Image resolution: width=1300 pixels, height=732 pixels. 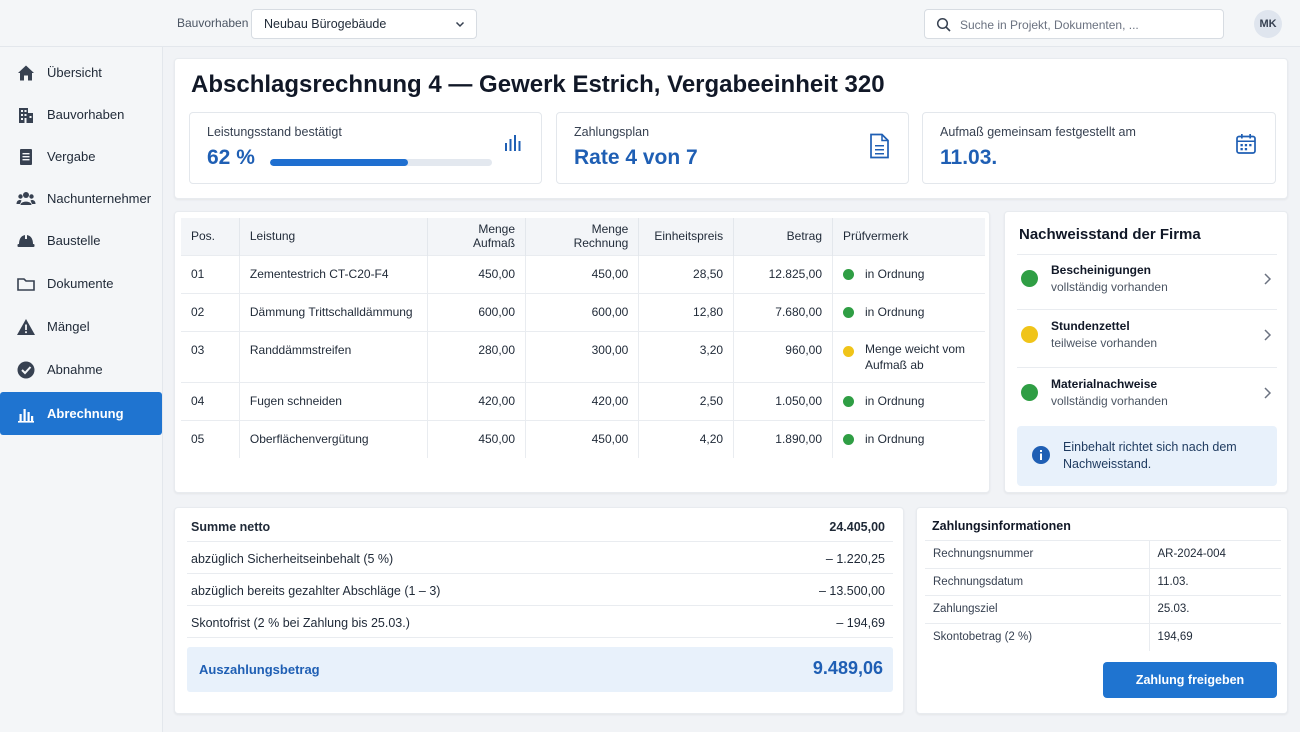 What do you see at coordinates (213, 23) in the screenshot?
I see `project-label: Bauvorhaben` at bounding box center [213, 23].